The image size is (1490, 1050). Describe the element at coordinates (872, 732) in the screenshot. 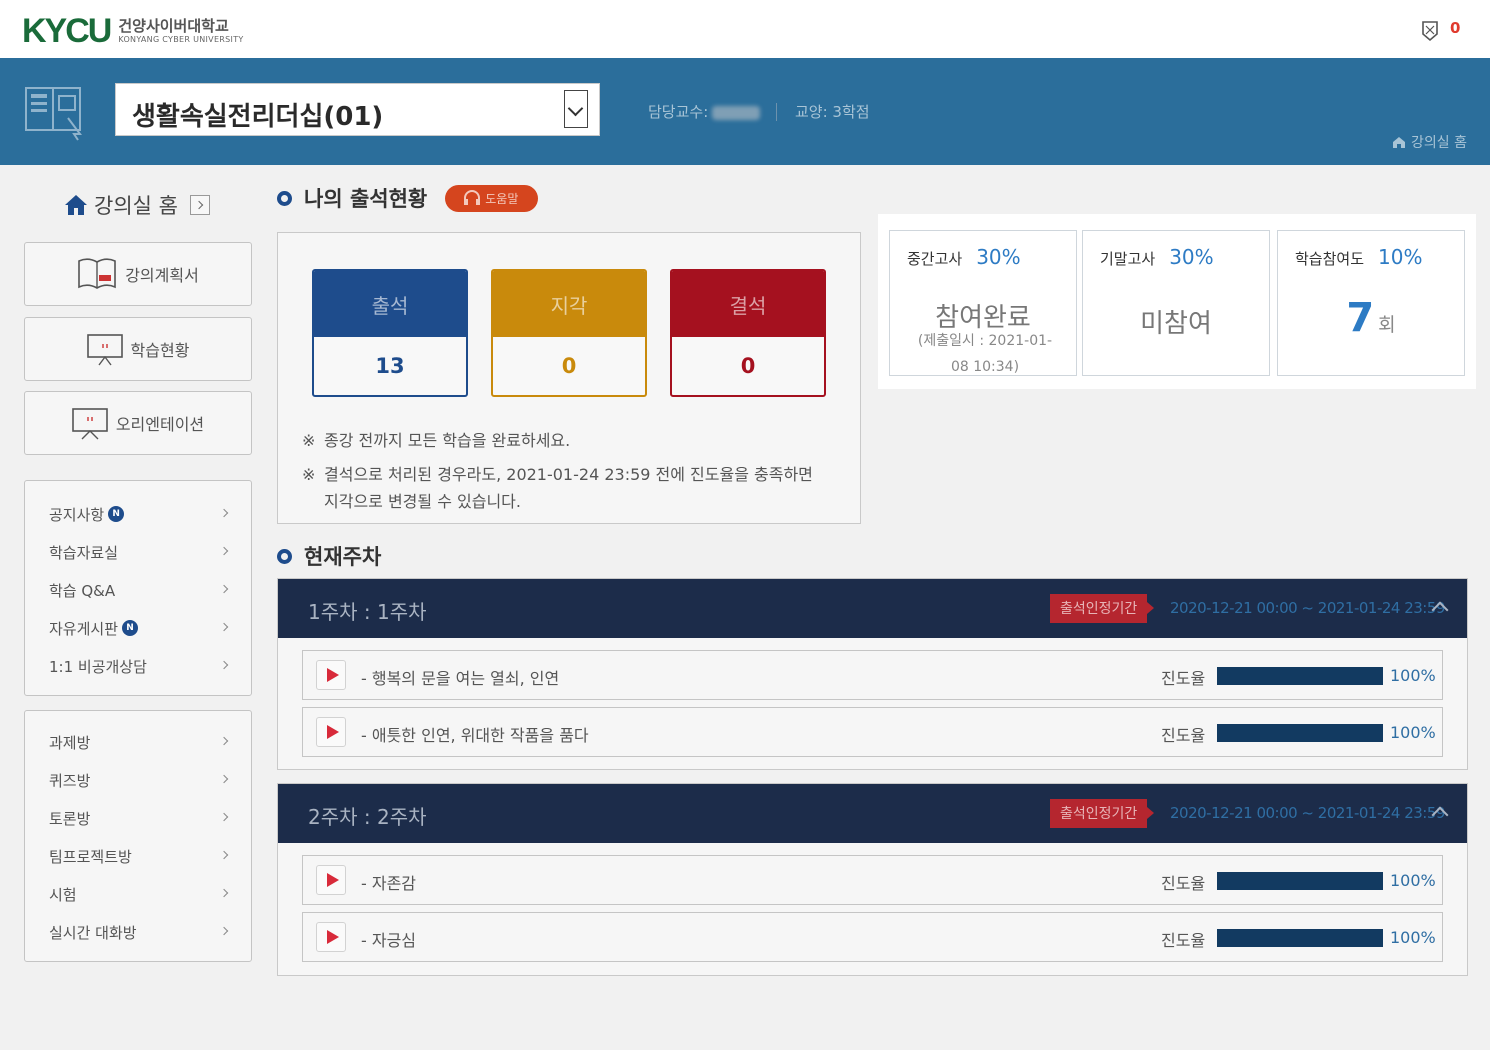

I see `lesson-row: - 애틋한 인연, 위대한 작품을 품다 진도율 100%` at that location.